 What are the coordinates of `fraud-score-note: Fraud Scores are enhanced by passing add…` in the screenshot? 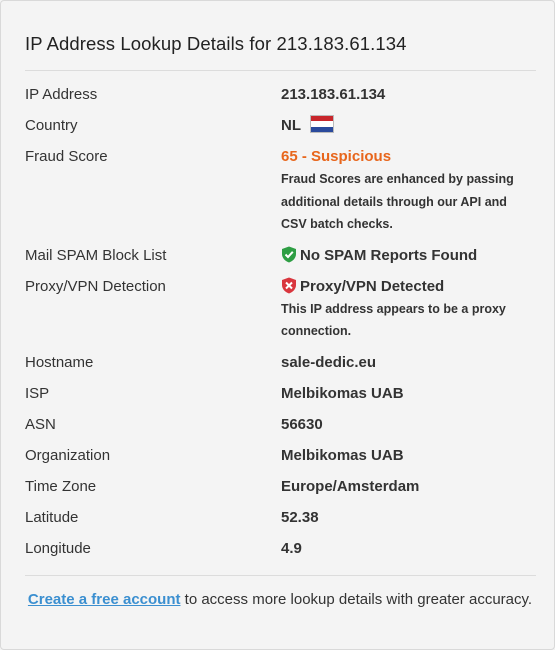 It's located at (397, 201).